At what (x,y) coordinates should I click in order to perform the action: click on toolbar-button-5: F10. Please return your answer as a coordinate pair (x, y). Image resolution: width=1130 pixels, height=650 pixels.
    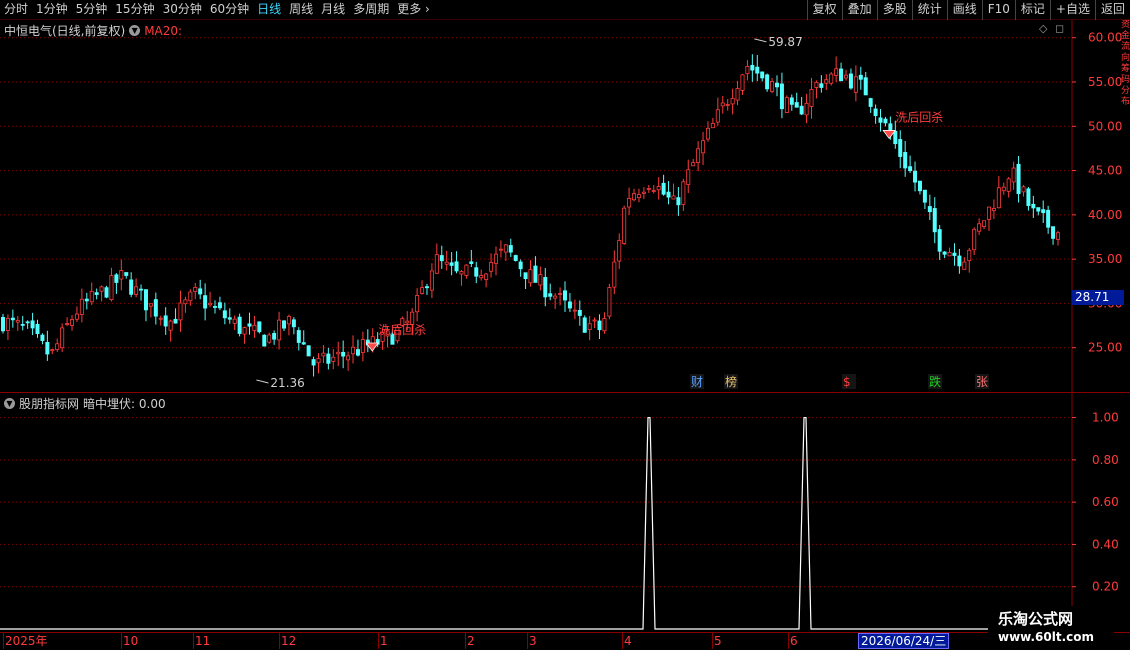
    Looking at the image, I should click on (998, 10).